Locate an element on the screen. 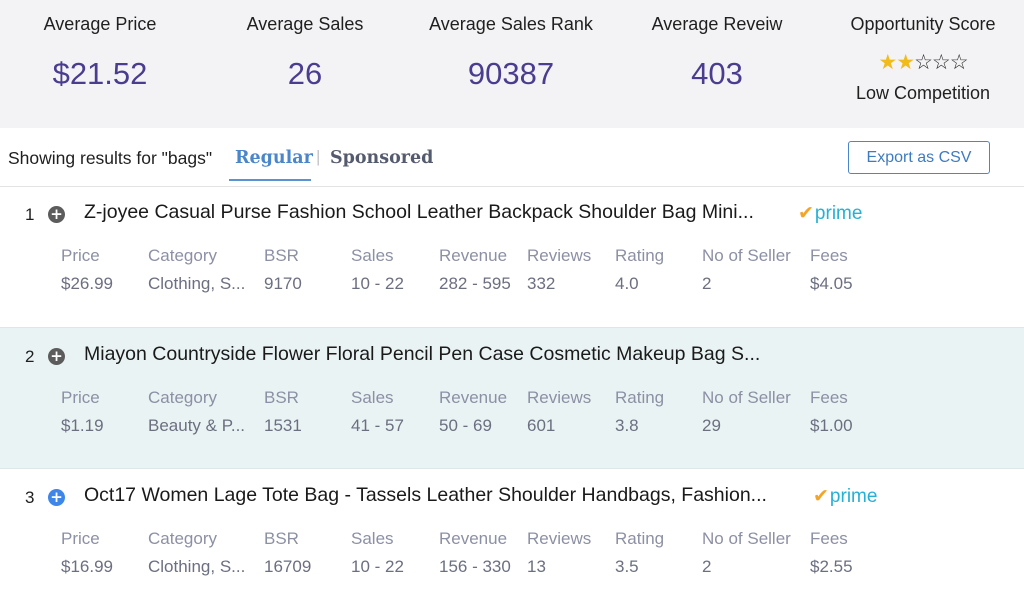  field-reviews: Reviews 332 is located at coordinates (559, 269).